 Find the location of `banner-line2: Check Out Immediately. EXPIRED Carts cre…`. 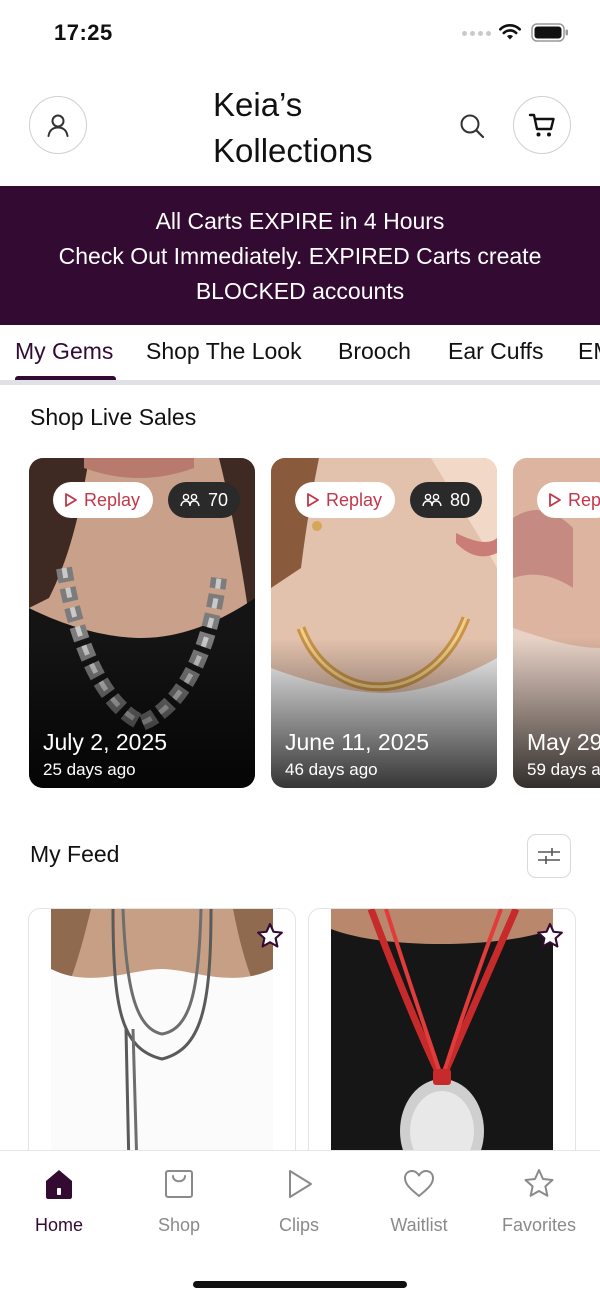

banner-line2: Check Out Immediately. EXPIRED Carts cre… is located at coordinates (300, 256).